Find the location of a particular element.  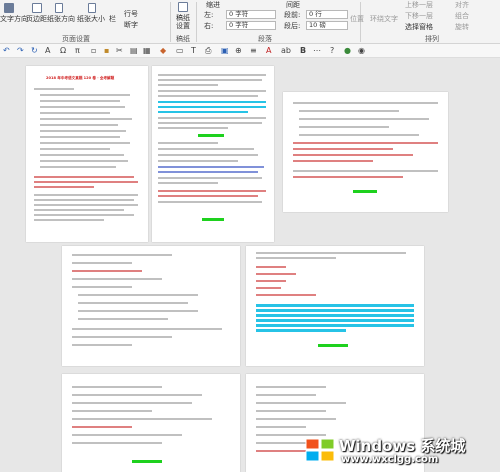

more-icon: ⋯ is located at coordinates (317, 51).